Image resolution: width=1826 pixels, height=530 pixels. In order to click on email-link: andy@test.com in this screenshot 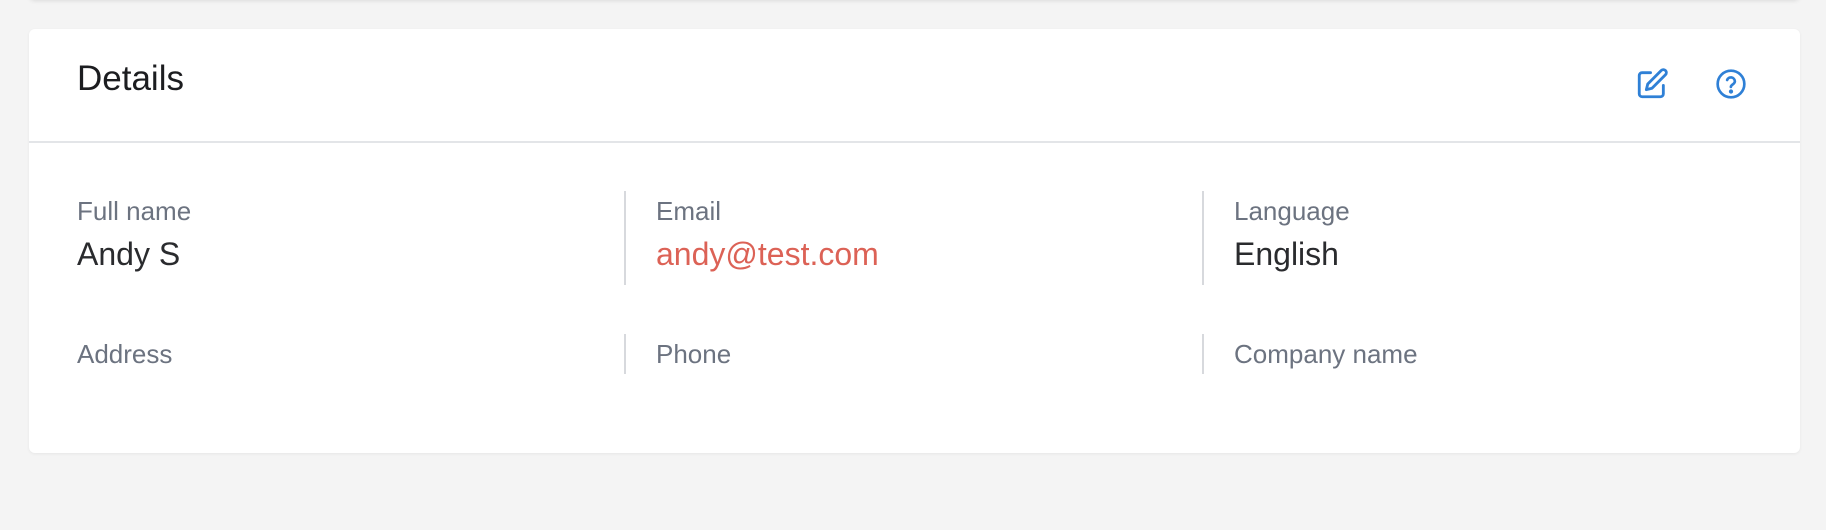, I will do `click(936, 254)`.